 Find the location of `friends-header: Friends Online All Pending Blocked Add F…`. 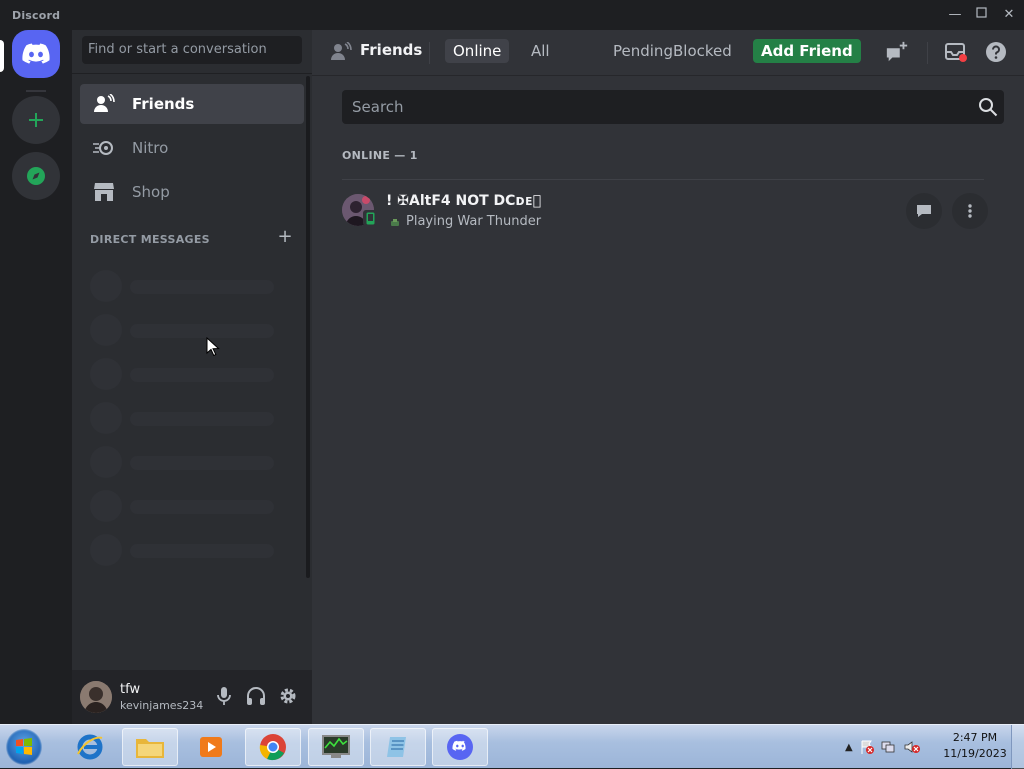

friends-header: Friends Online All Pending Blocked Add F… is located at coordinates (668, 53).